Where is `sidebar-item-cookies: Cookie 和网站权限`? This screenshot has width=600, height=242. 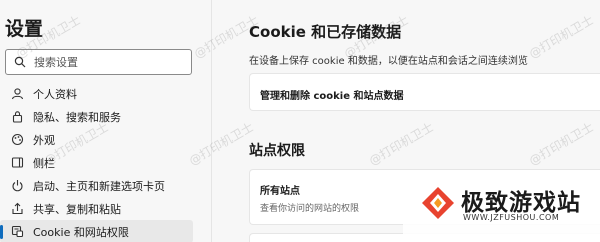 sidebar-item-cookies: Cookie 和网站权限 is located at coordinates (96, 231).